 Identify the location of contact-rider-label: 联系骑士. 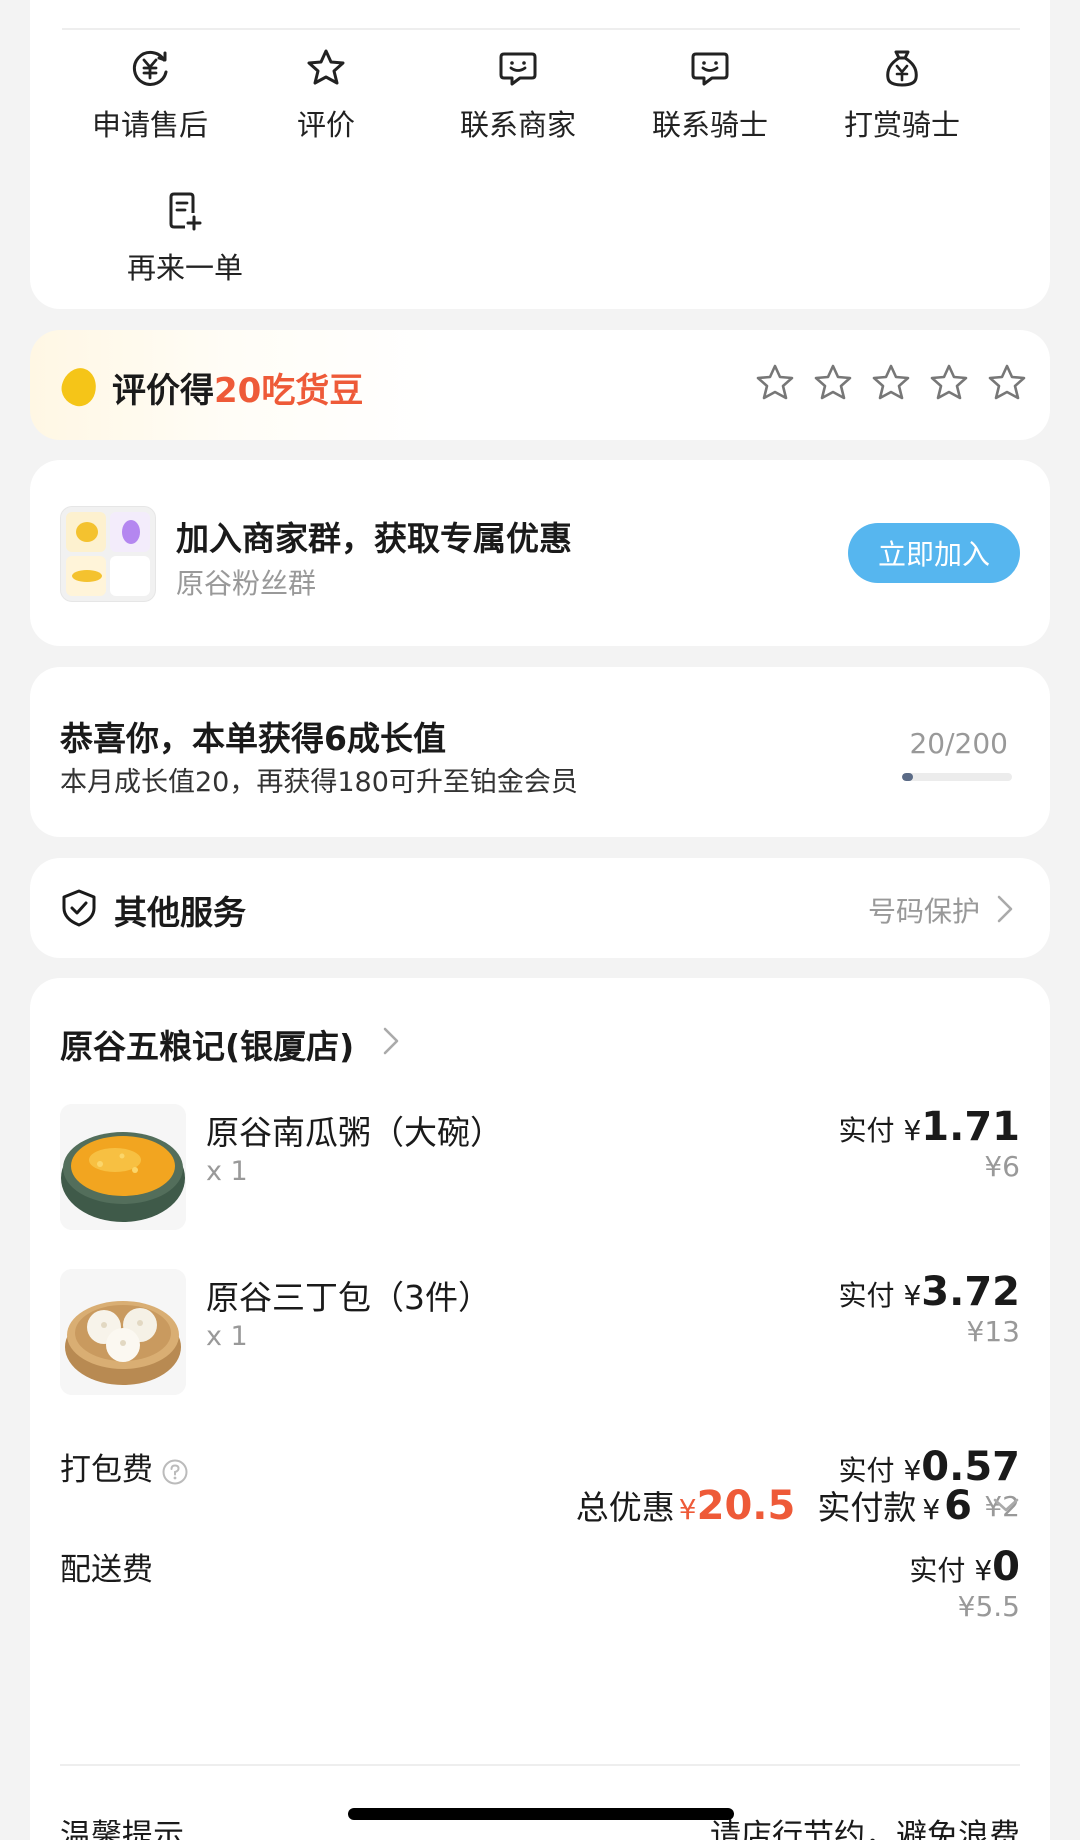
(709, 125).